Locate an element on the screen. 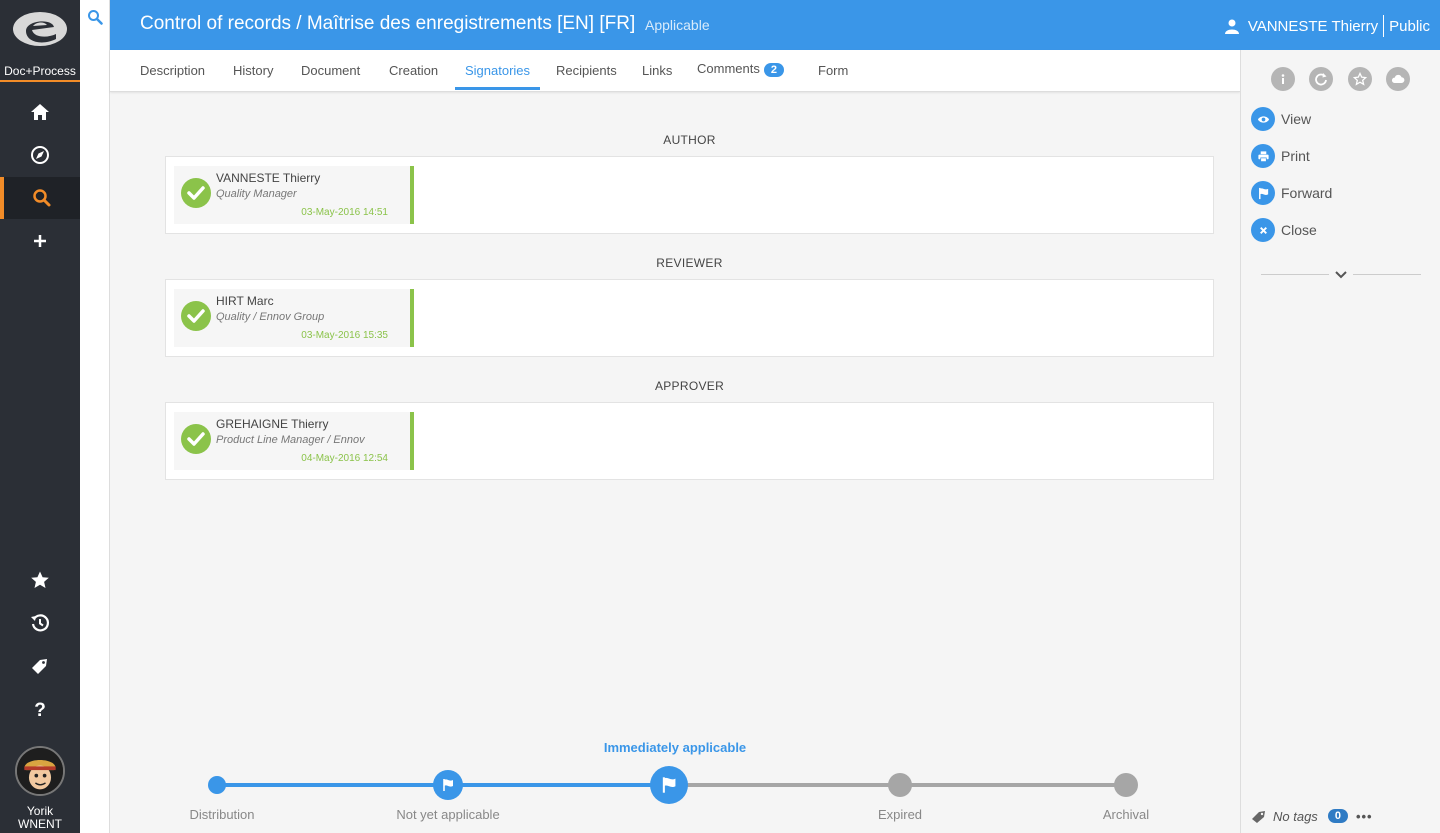 This screenshot has height=833, width=1440. section-label-author: AUTHOR is located at coordinates (689, 140).